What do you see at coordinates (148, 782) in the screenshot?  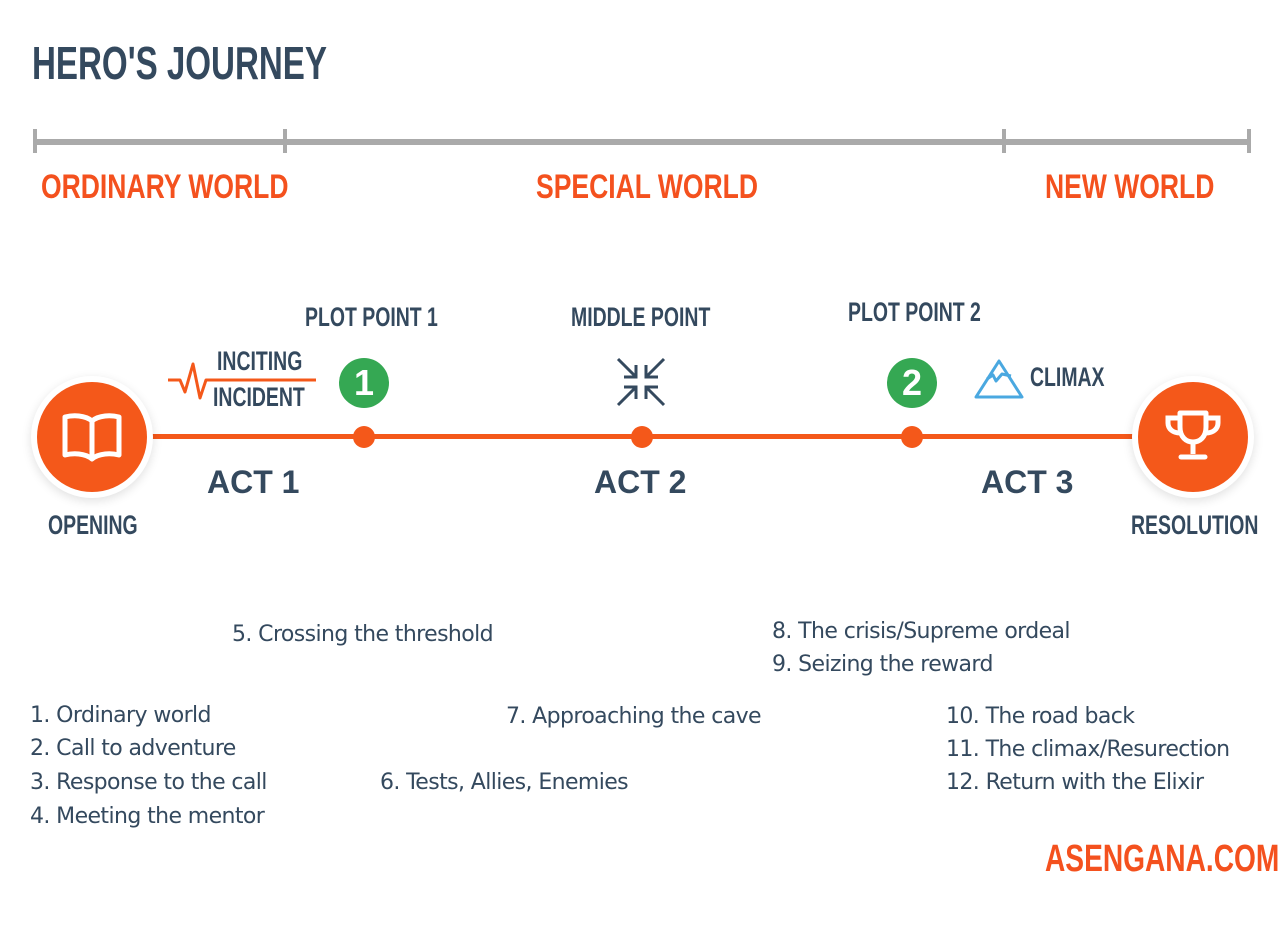 I see `step-item: 3. Response to the call` at bounding box center [148, 782].